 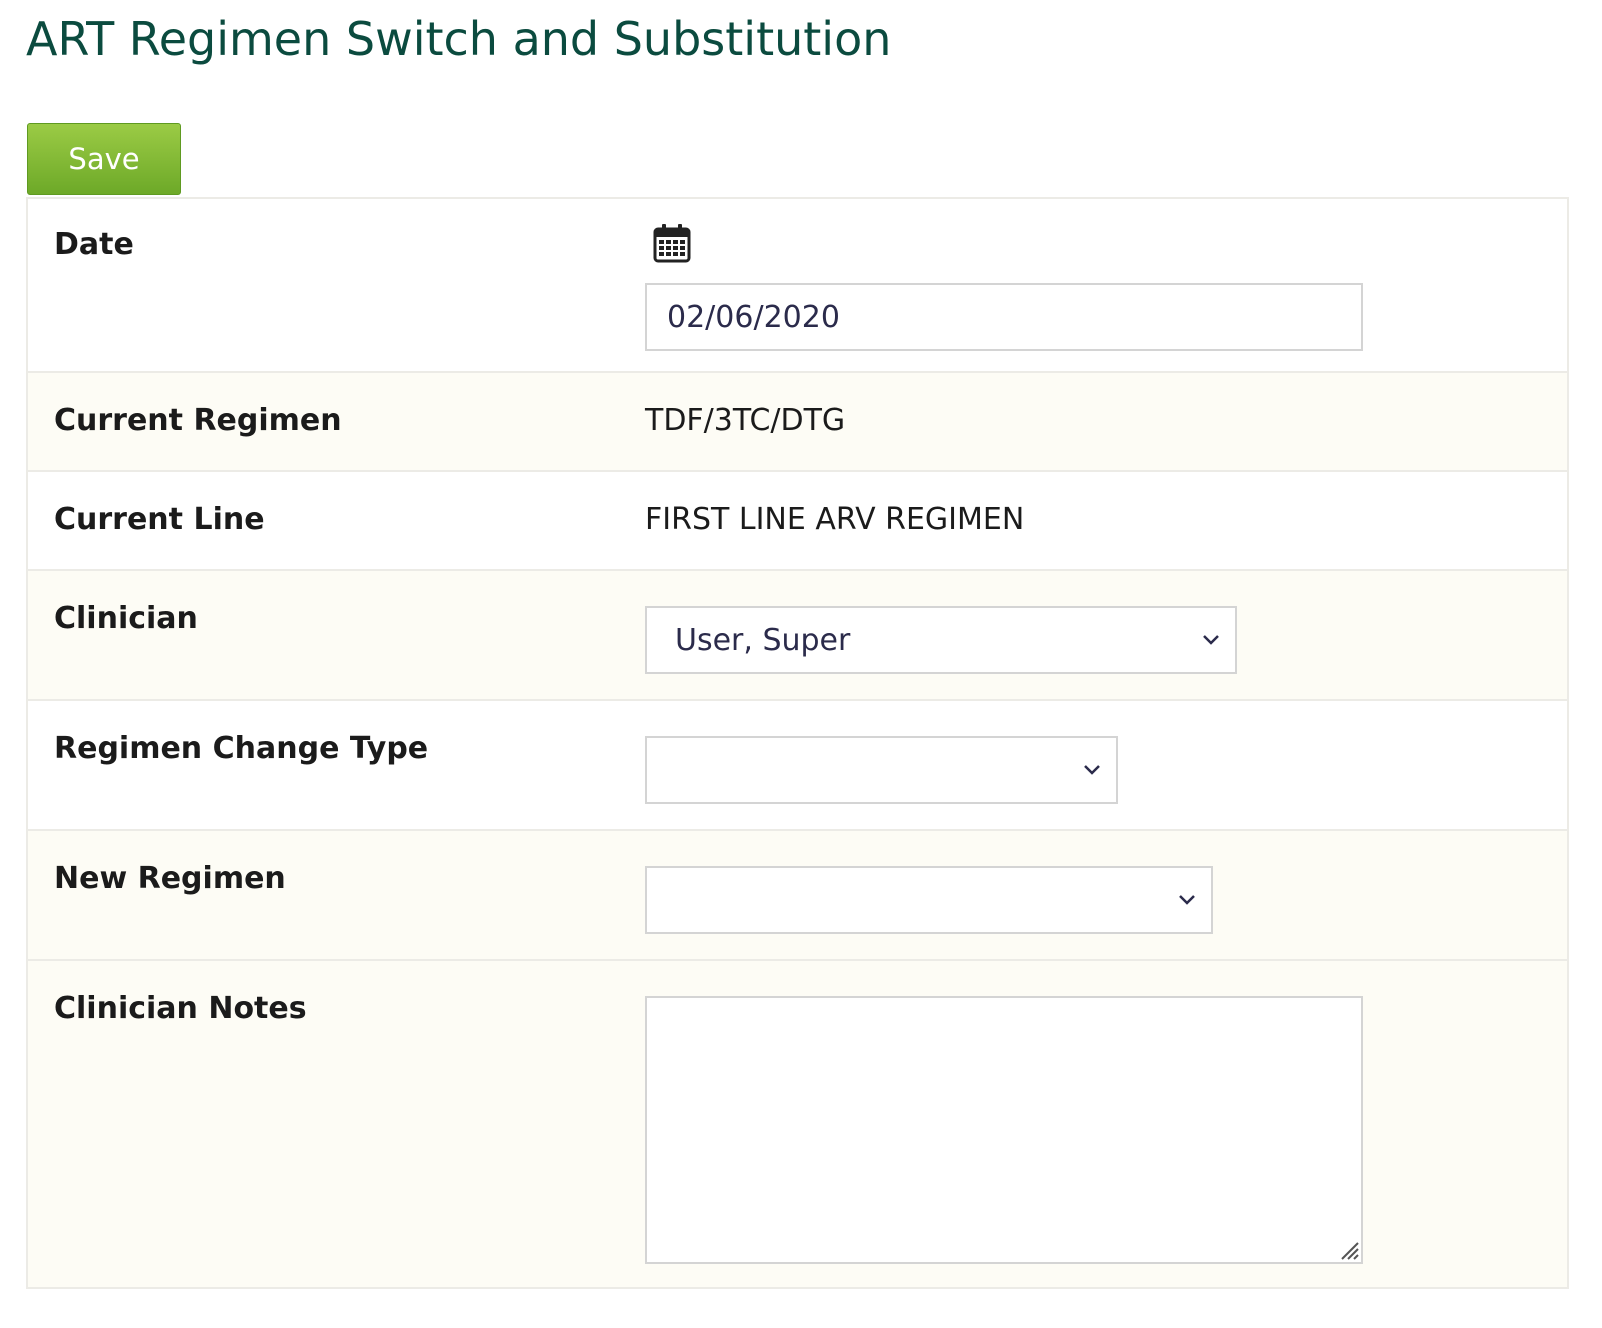 What do you see at coordinates (104, 159) in the screenshot?
I see `save-button: Save` at bounding box center [104, 159].